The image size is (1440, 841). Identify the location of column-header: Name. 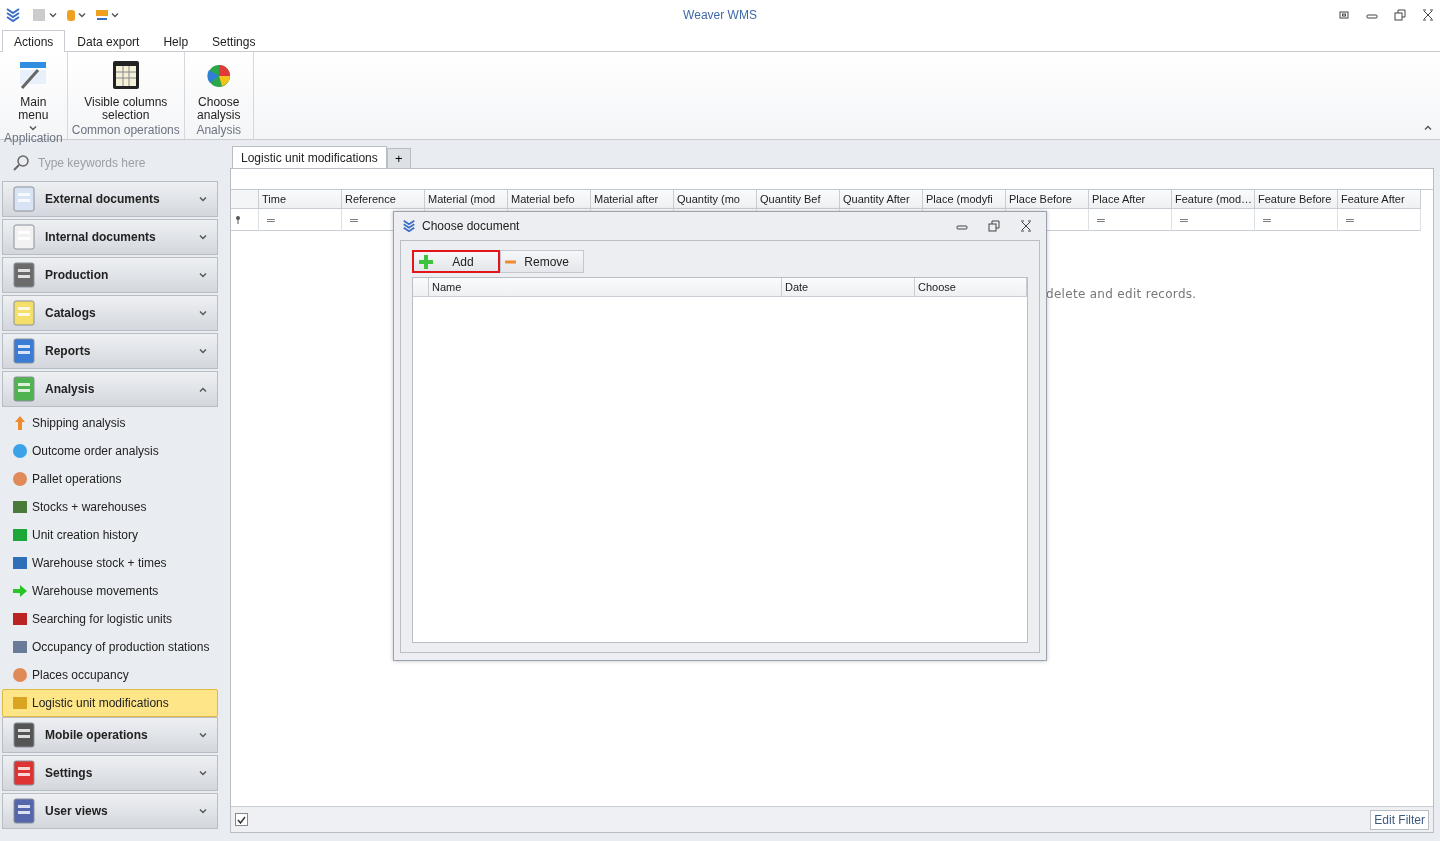
(605, 287).